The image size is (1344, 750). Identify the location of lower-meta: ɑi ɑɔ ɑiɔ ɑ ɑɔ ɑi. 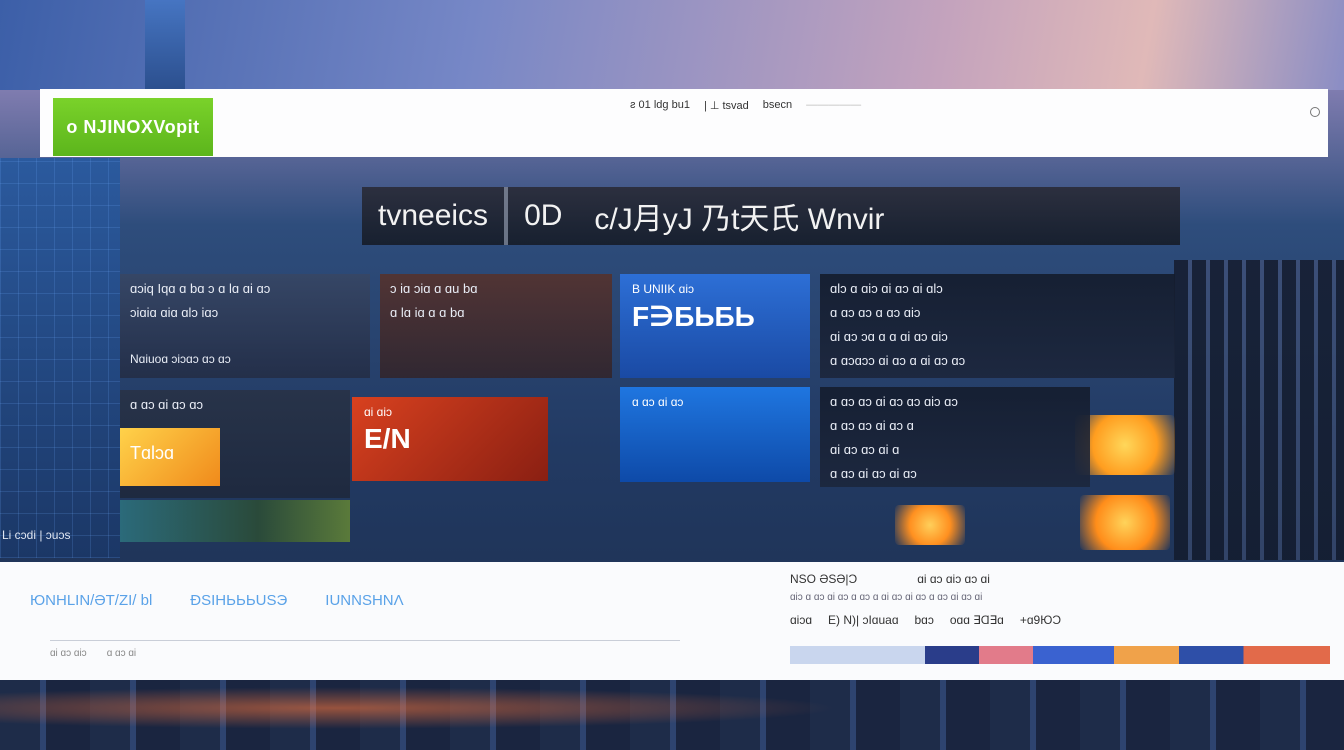
(93, 653).